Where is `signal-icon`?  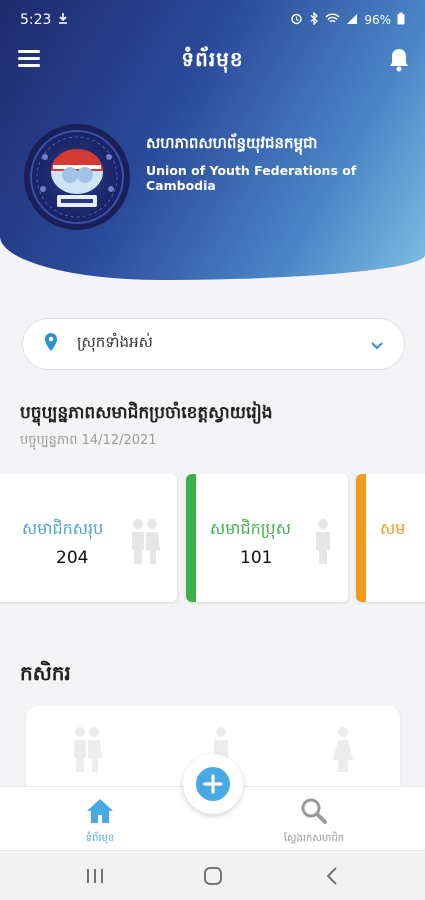
signal-icon is located at coordinates (352, 20).